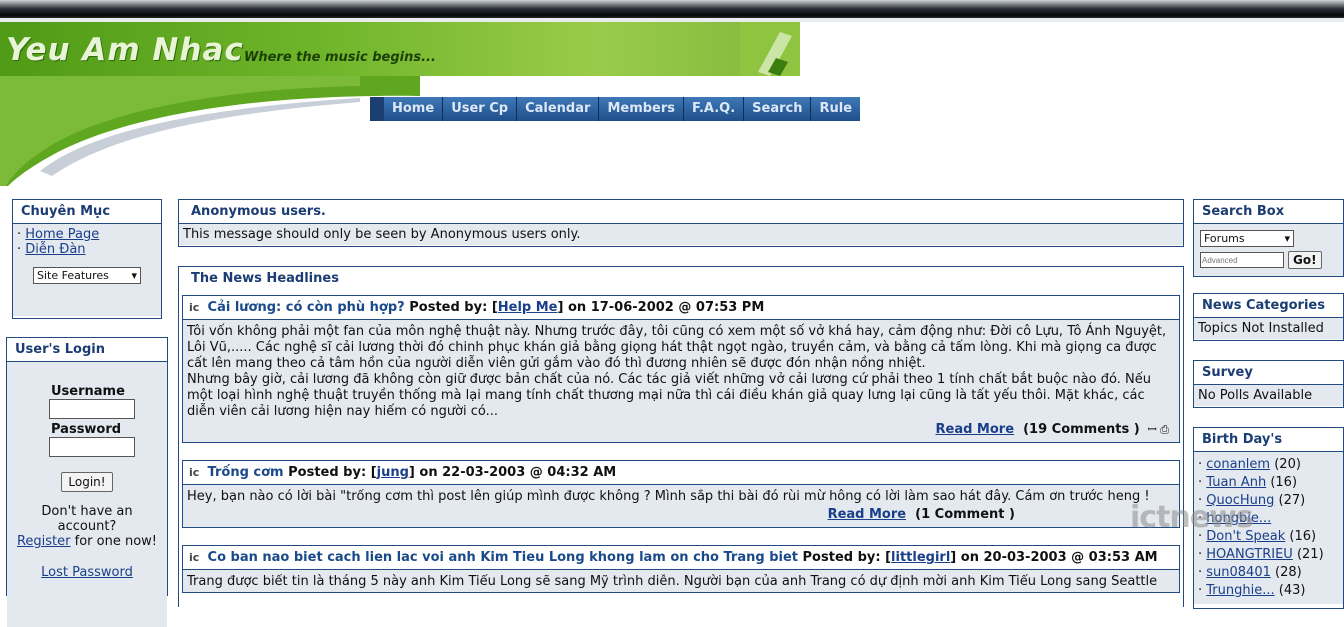 The image size is (1344, 627). I want to click on password-input, so click(92, 447).